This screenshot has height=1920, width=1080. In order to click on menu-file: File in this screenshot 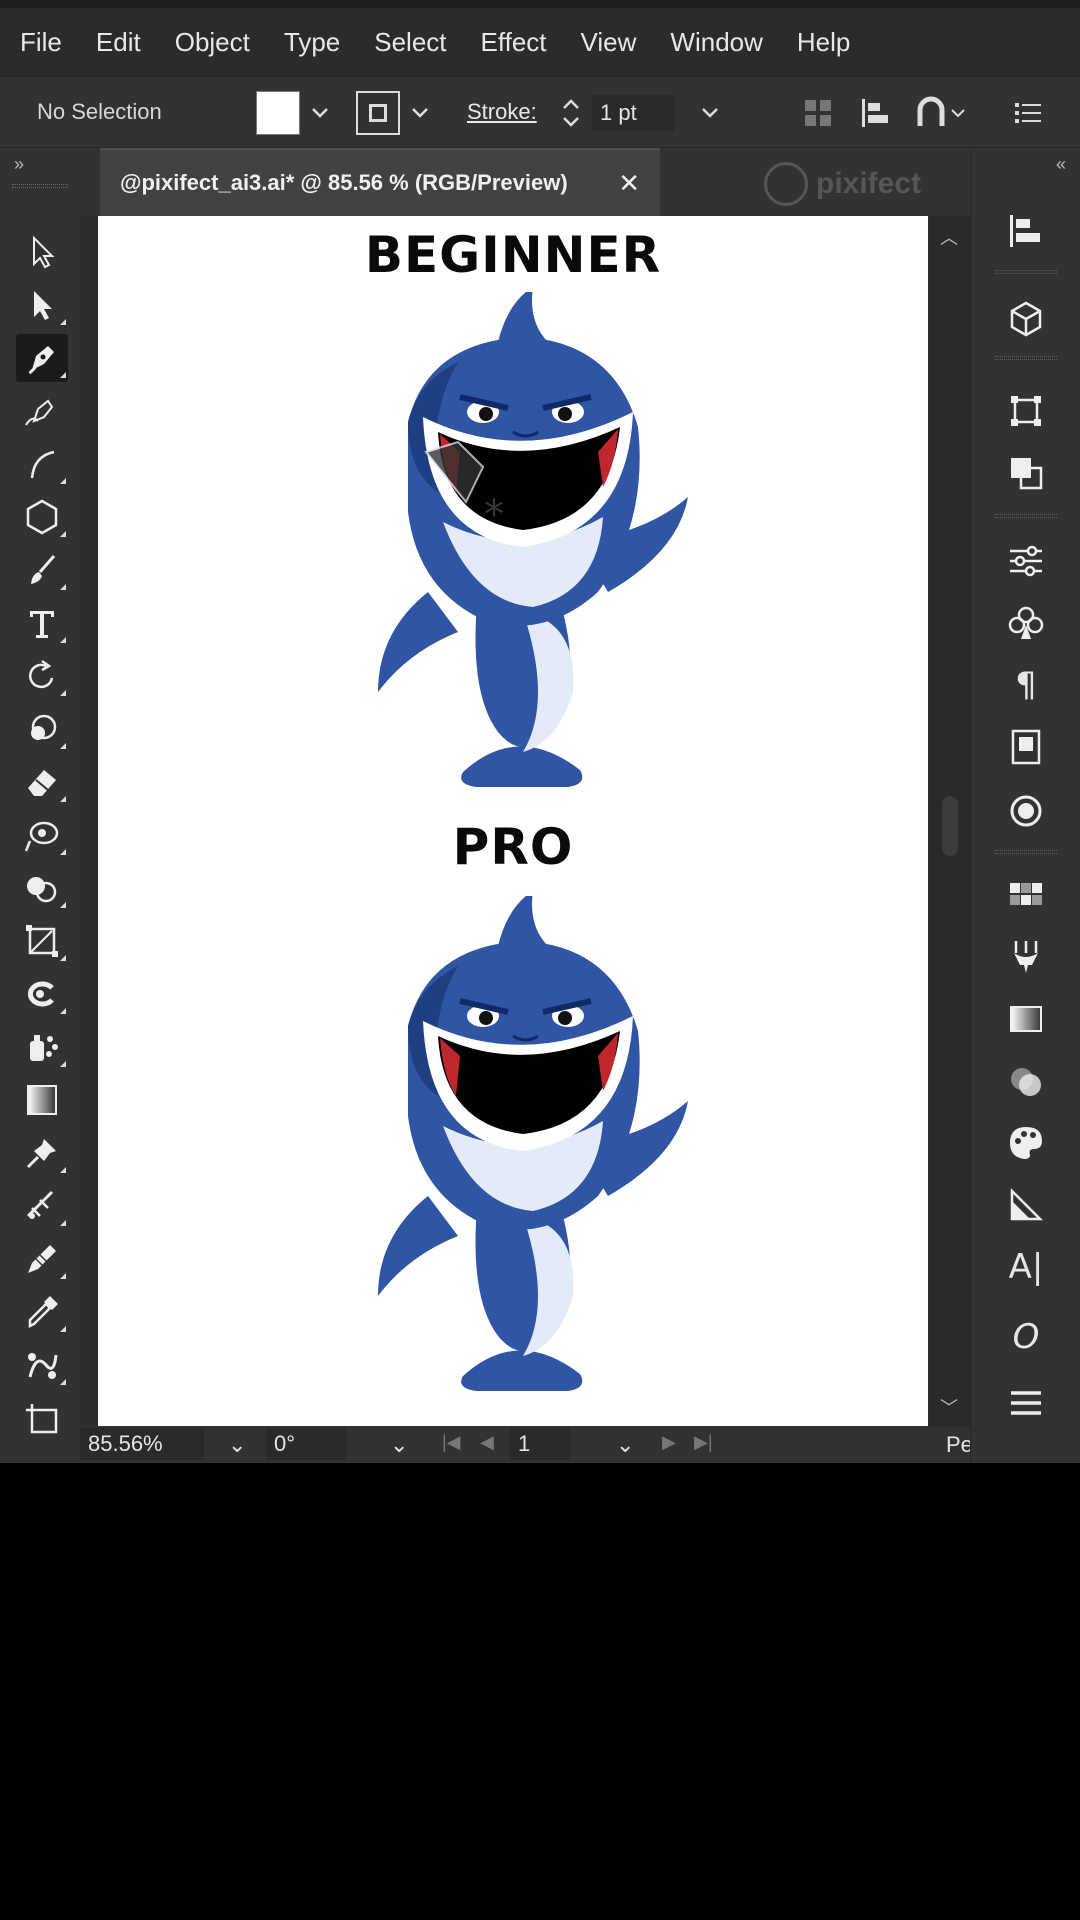, I will do `click(41, 42)`.